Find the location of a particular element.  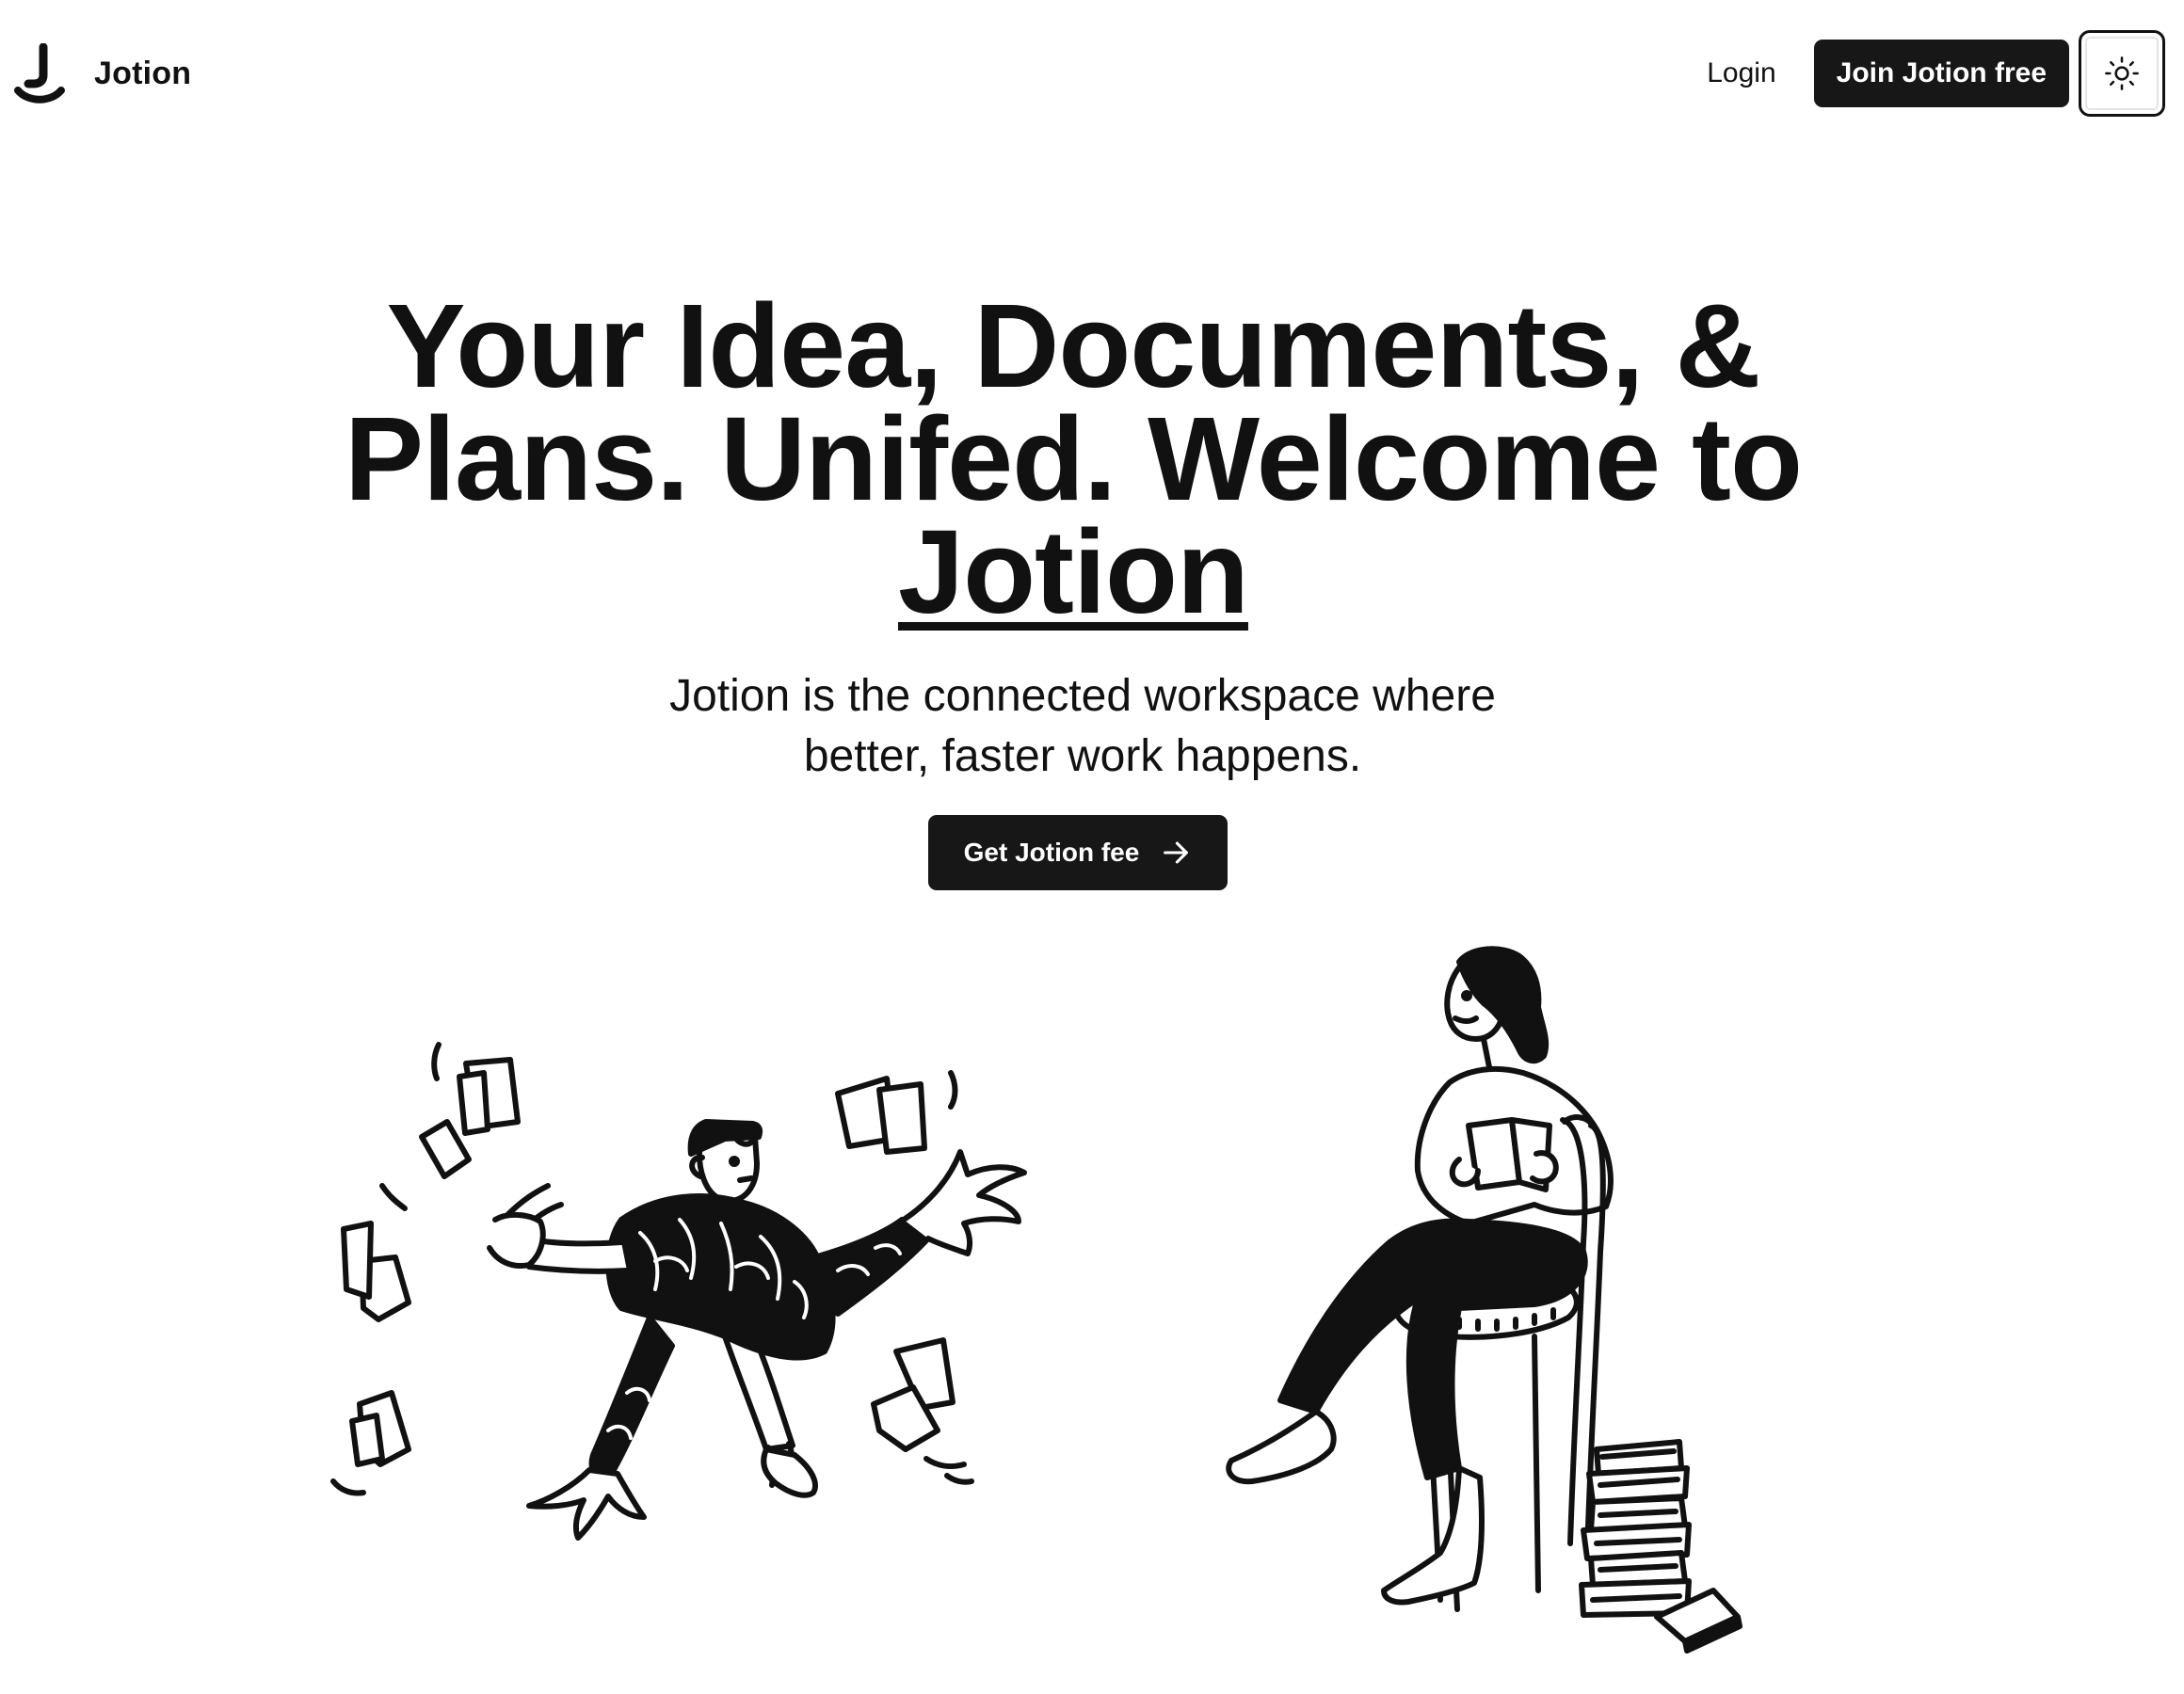

header-actions: Login Join Jotion free is located at coordinates (1936, 73).